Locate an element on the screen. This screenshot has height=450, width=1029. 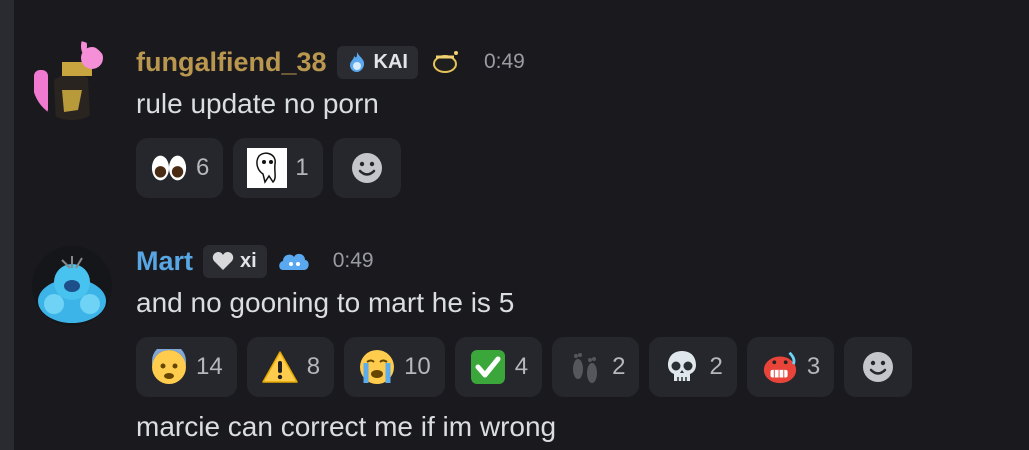
reaction-custom-red: 3 is located at coordinates (790, 367).